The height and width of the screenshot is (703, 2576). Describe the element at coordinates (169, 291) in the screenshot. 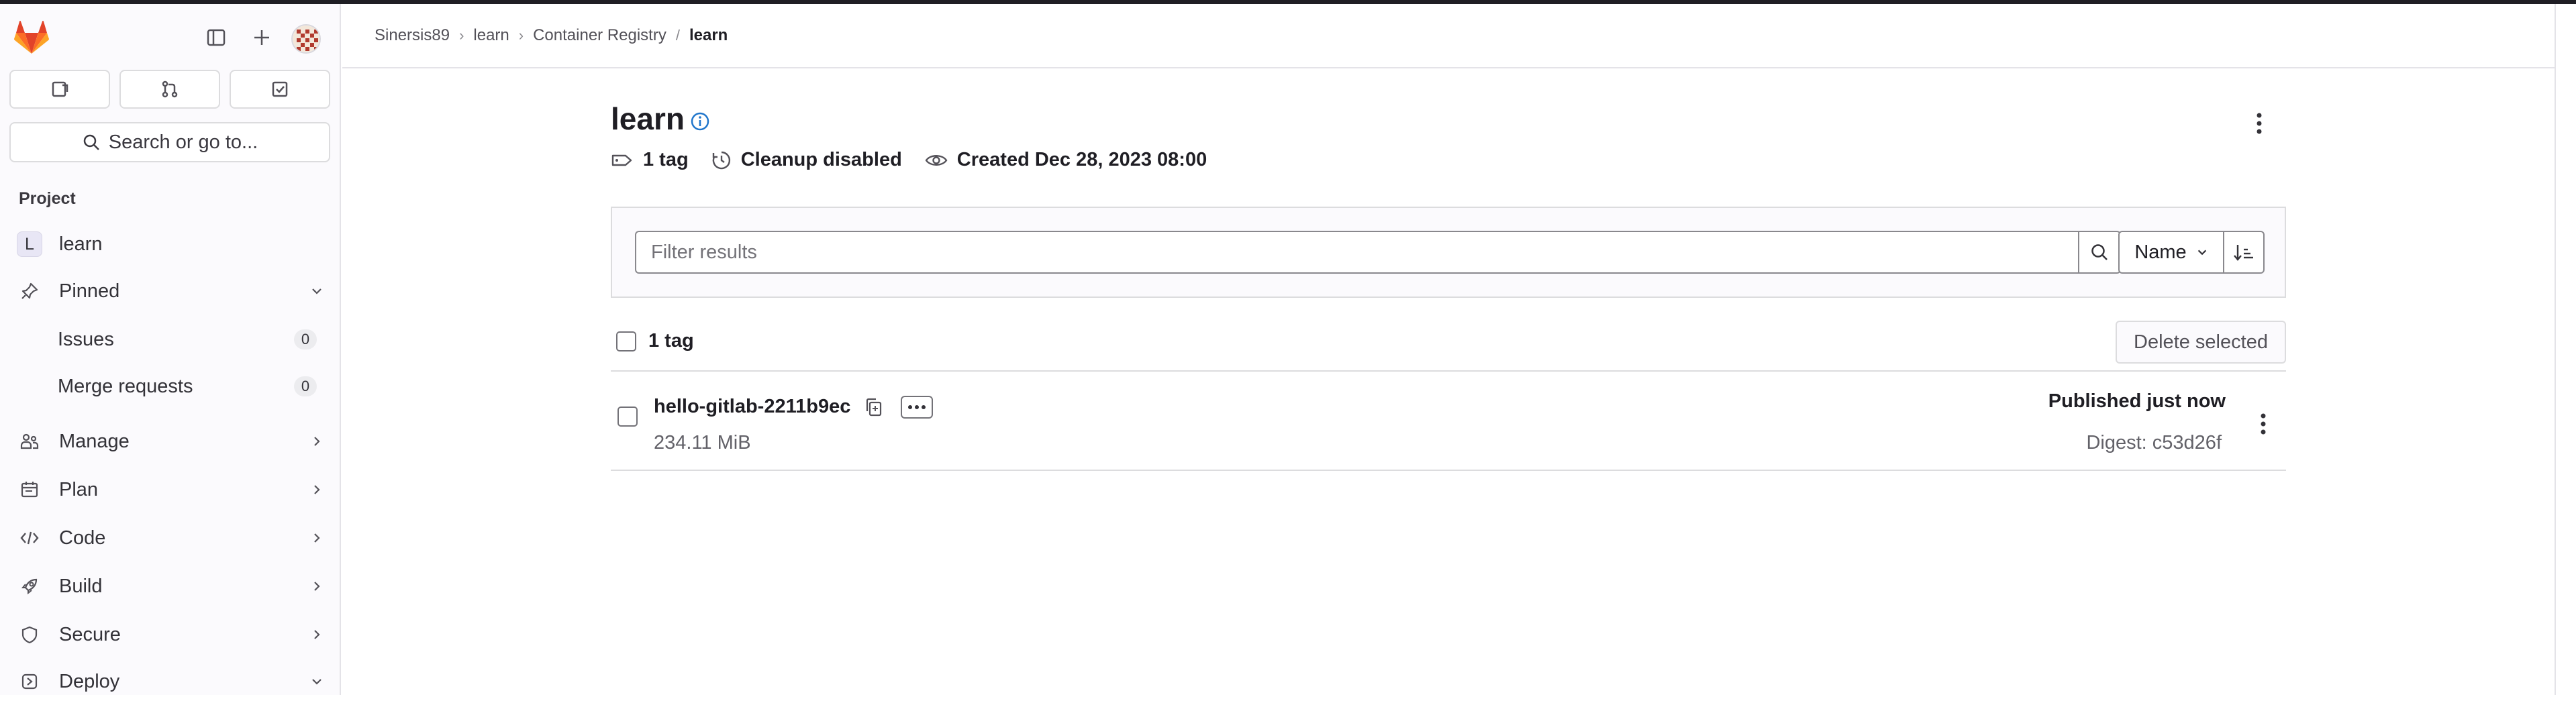

I see `sidebar-item-pinned: Pinned` at that location.